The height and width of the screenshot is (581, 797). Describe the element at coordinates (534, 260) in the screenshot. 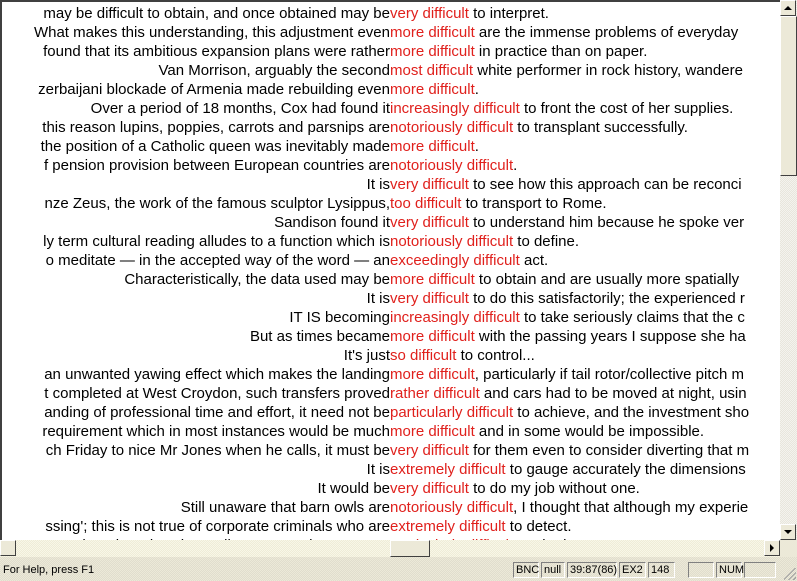

I see `right-context: act.` at that location.